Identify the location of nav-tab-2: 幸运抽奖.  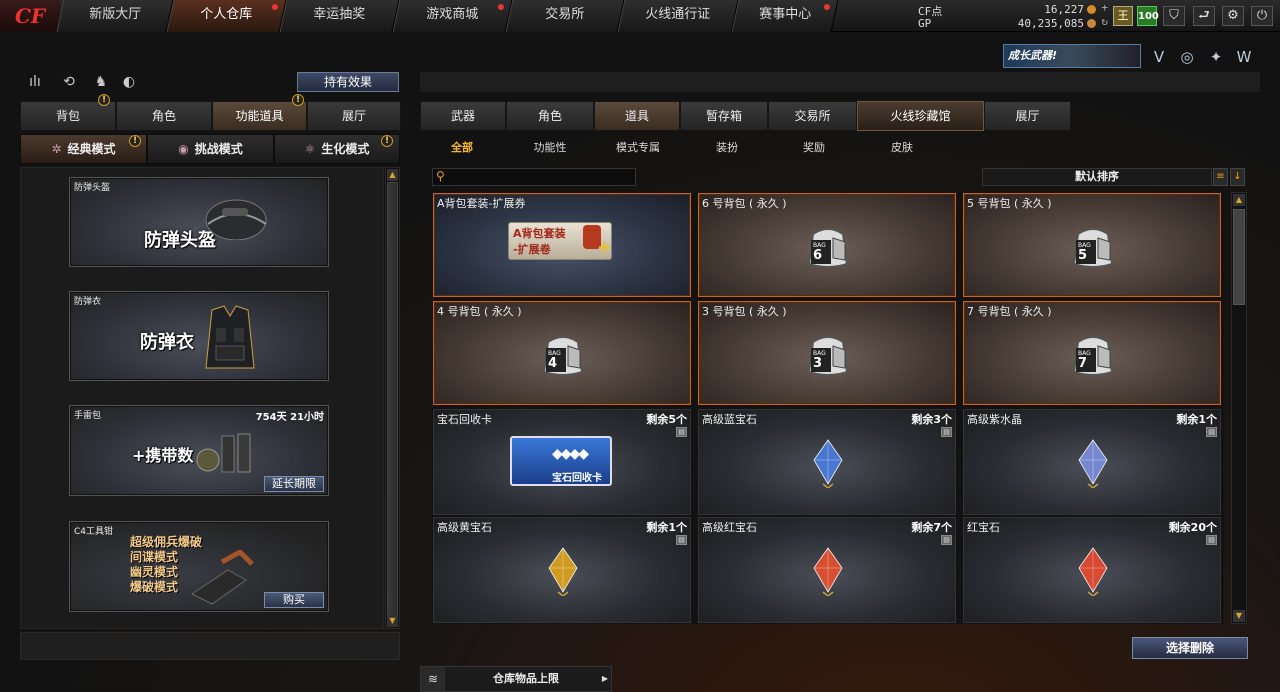
(339, 16).